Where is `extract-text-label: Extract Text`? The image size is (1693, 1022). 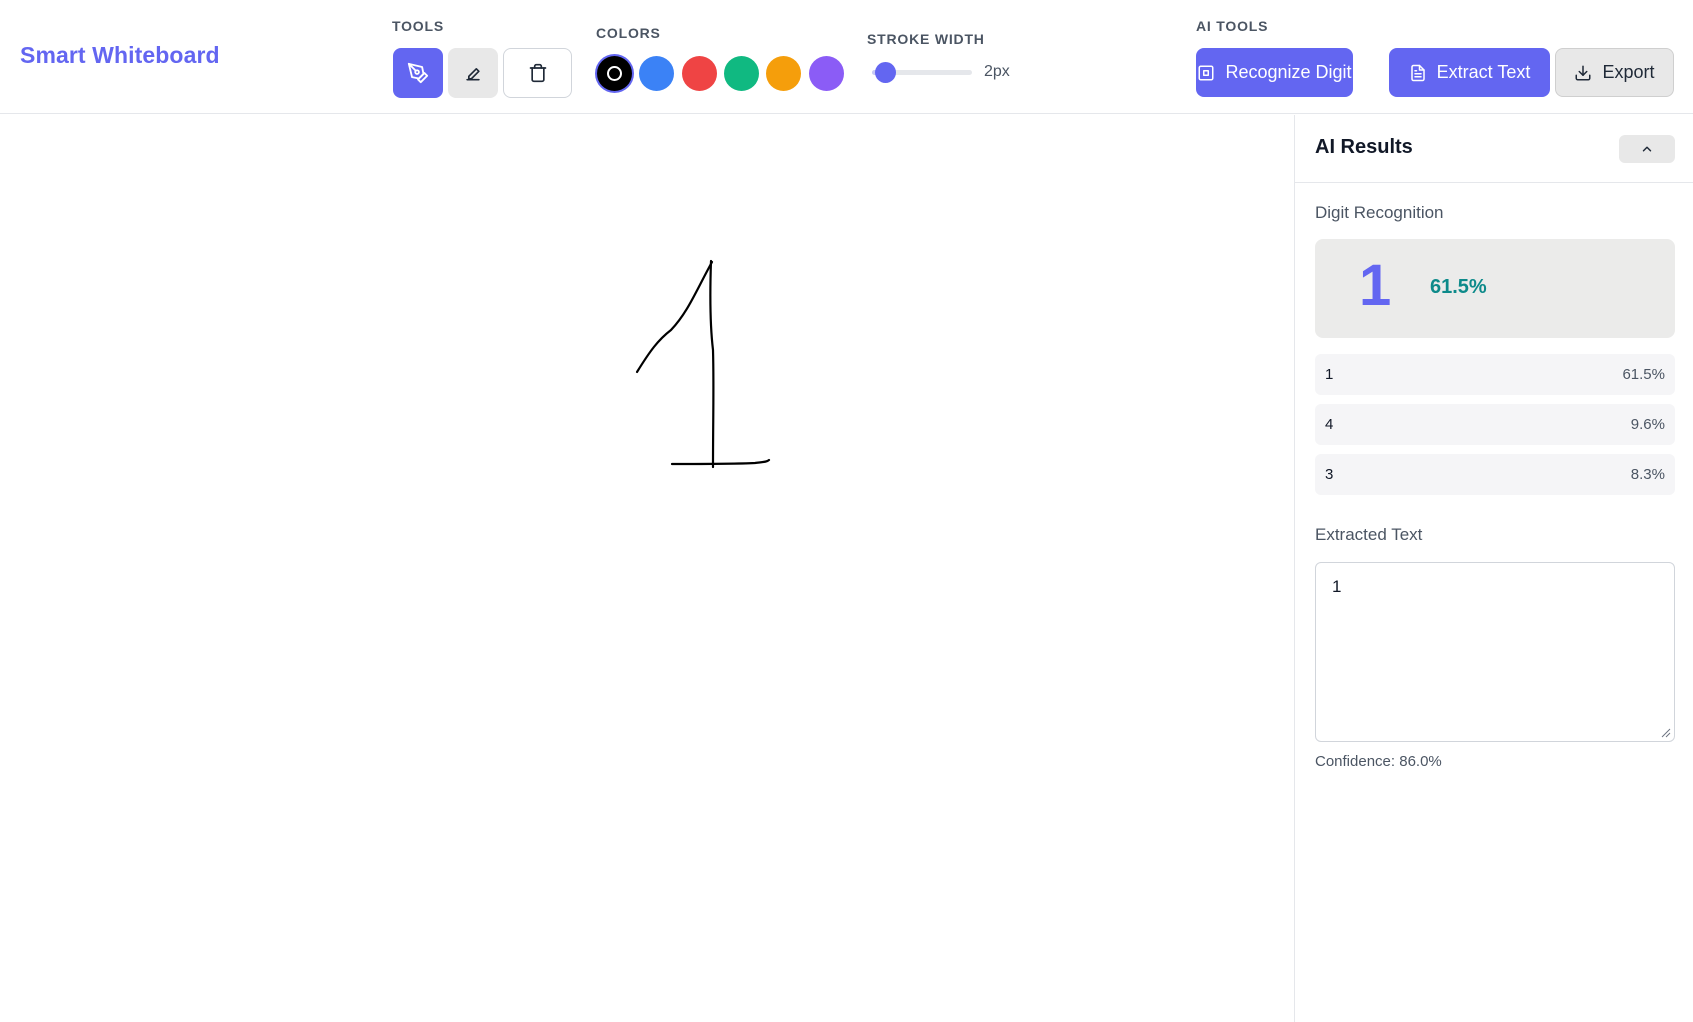
extract-text-label: Extract Text is located at coordinates (1483, 72).